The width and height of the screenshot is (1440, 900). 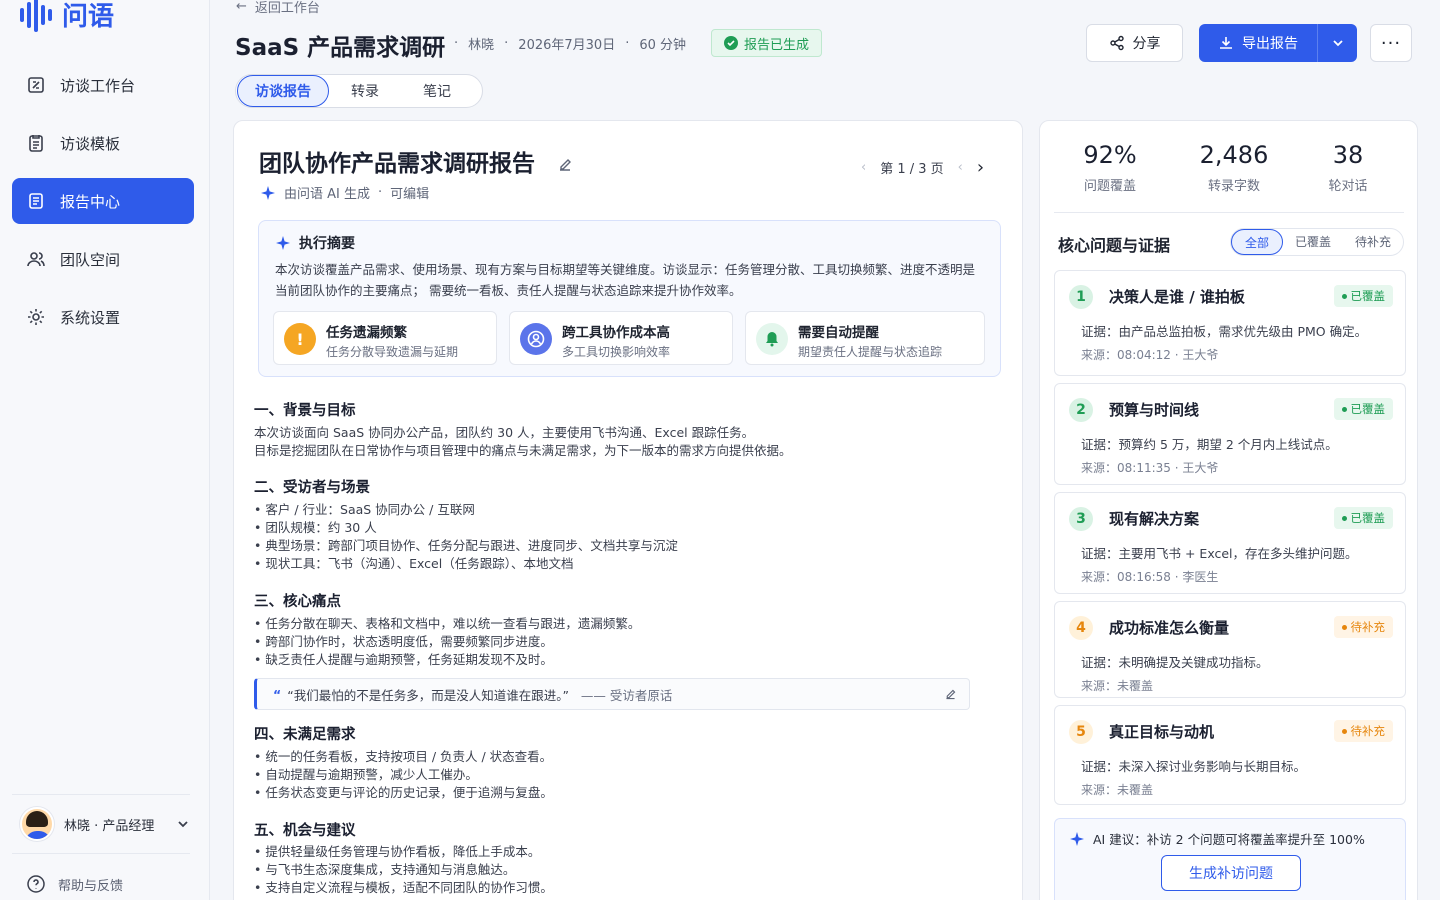 I want to click on export-report-button: 导出报告, so click(x=1278, y=43).